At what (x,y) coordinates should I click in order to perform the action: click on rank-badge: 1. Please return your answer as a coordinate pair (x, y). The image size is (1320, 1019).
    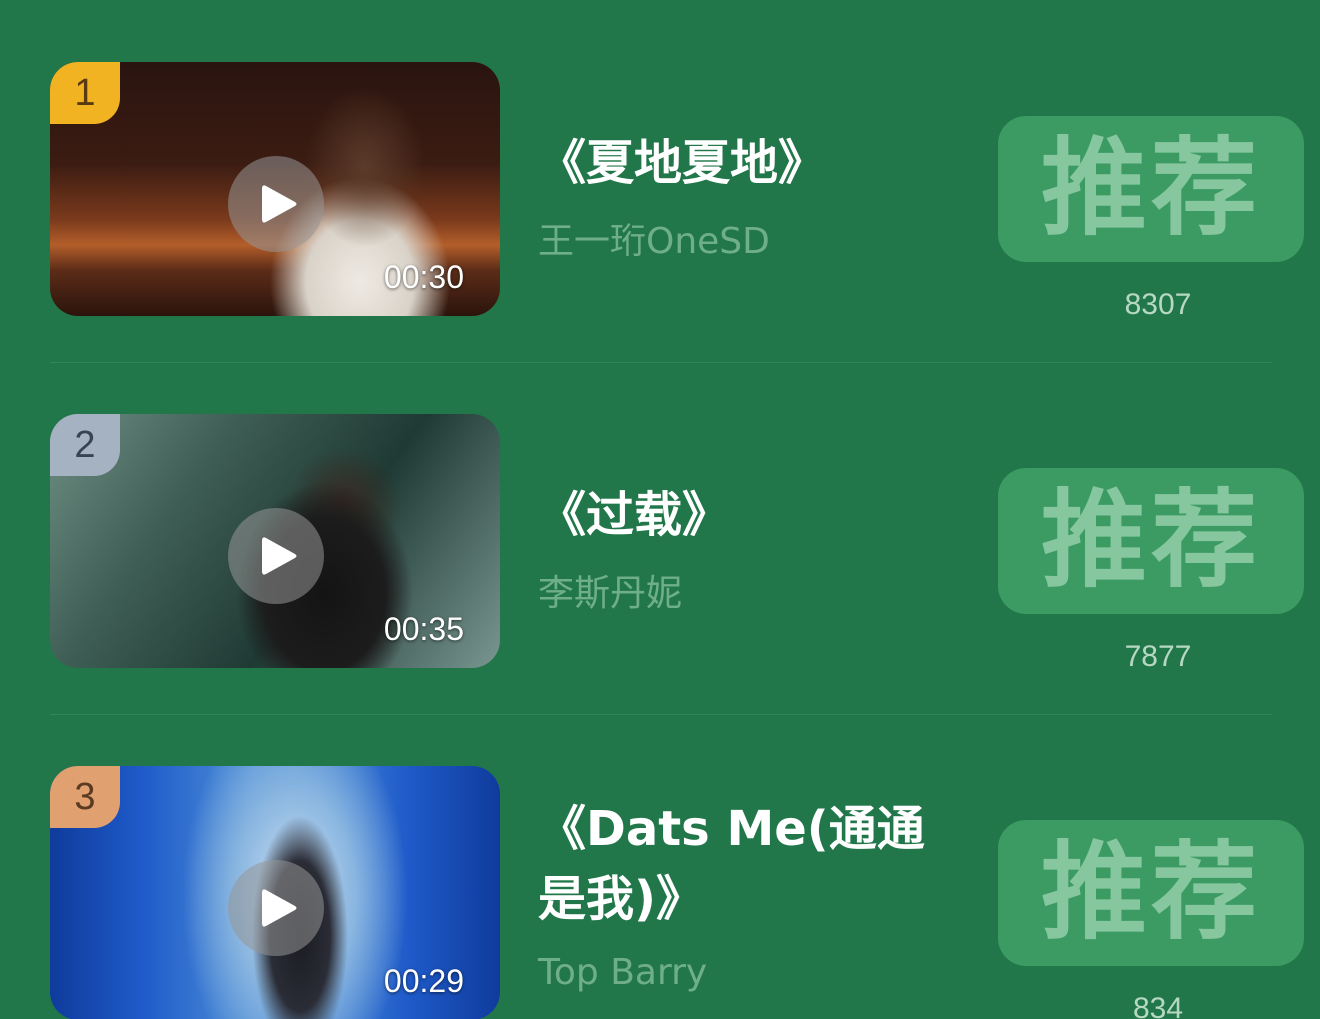
    Looking at the image, I should click on (85, 93).